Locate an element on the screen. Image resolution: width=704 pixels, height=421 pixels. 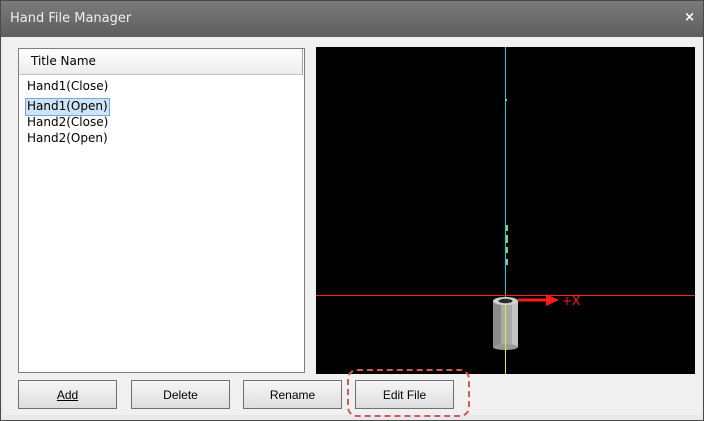
list-column-header: Title Name is located at coordinates (161, 62).